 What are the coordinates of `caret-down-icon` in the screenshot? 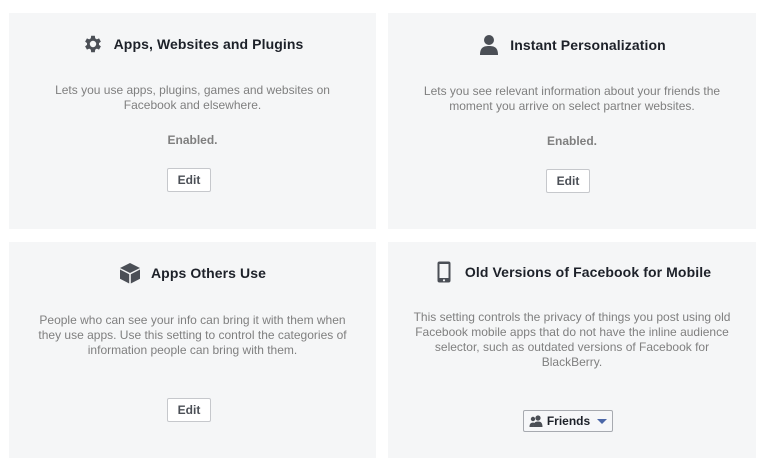 It's located at (602, 421).